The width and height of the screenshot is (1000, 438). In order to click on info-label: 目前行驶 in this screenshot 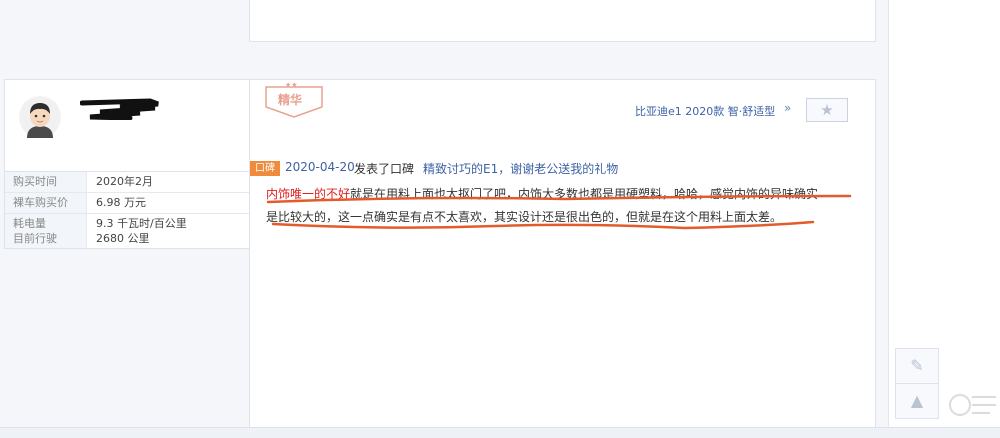, I will do `click(35, 238)`.